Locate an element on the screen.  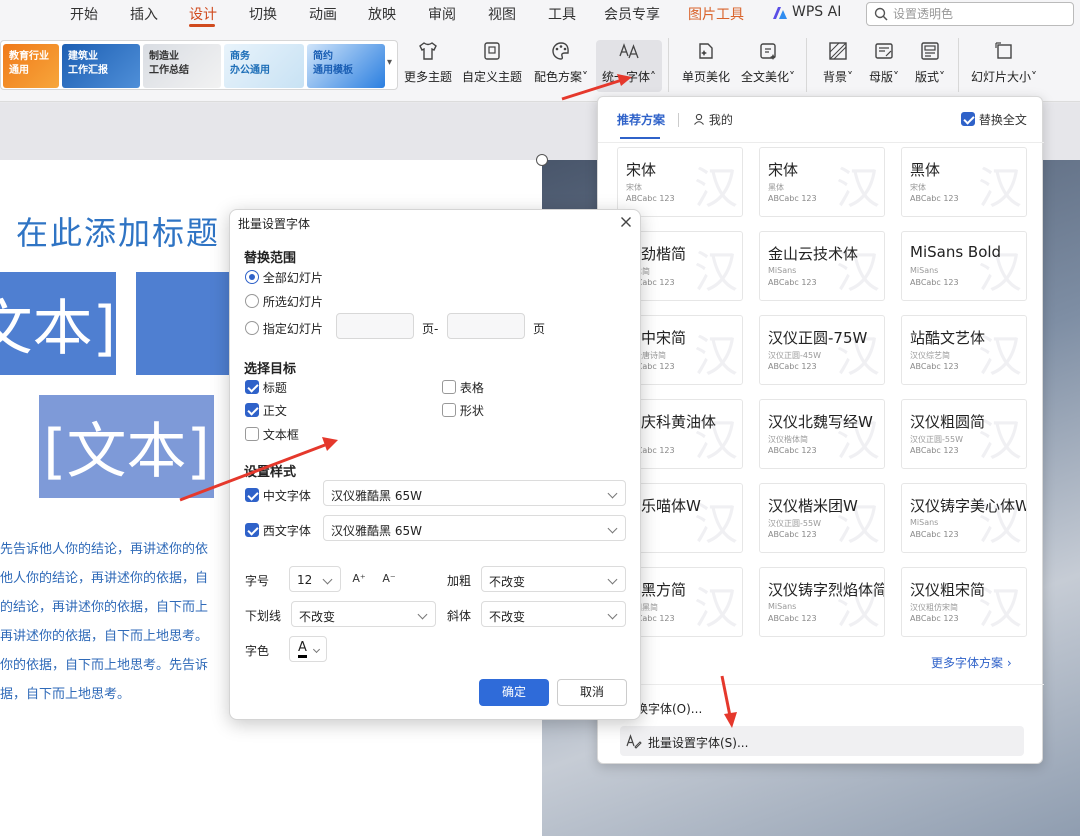
unify-font-button: 统一字体˄ is located at coordinates (629, 66).